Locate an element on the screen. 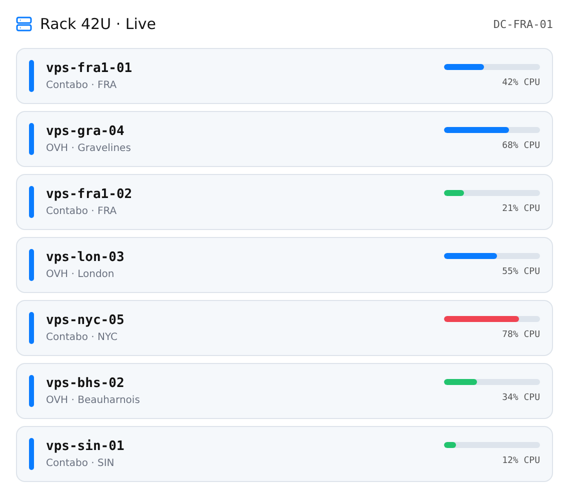  server-card: vps-sin-01 Contabo · SIN 12% CPU is located at coordinates (284, 454).